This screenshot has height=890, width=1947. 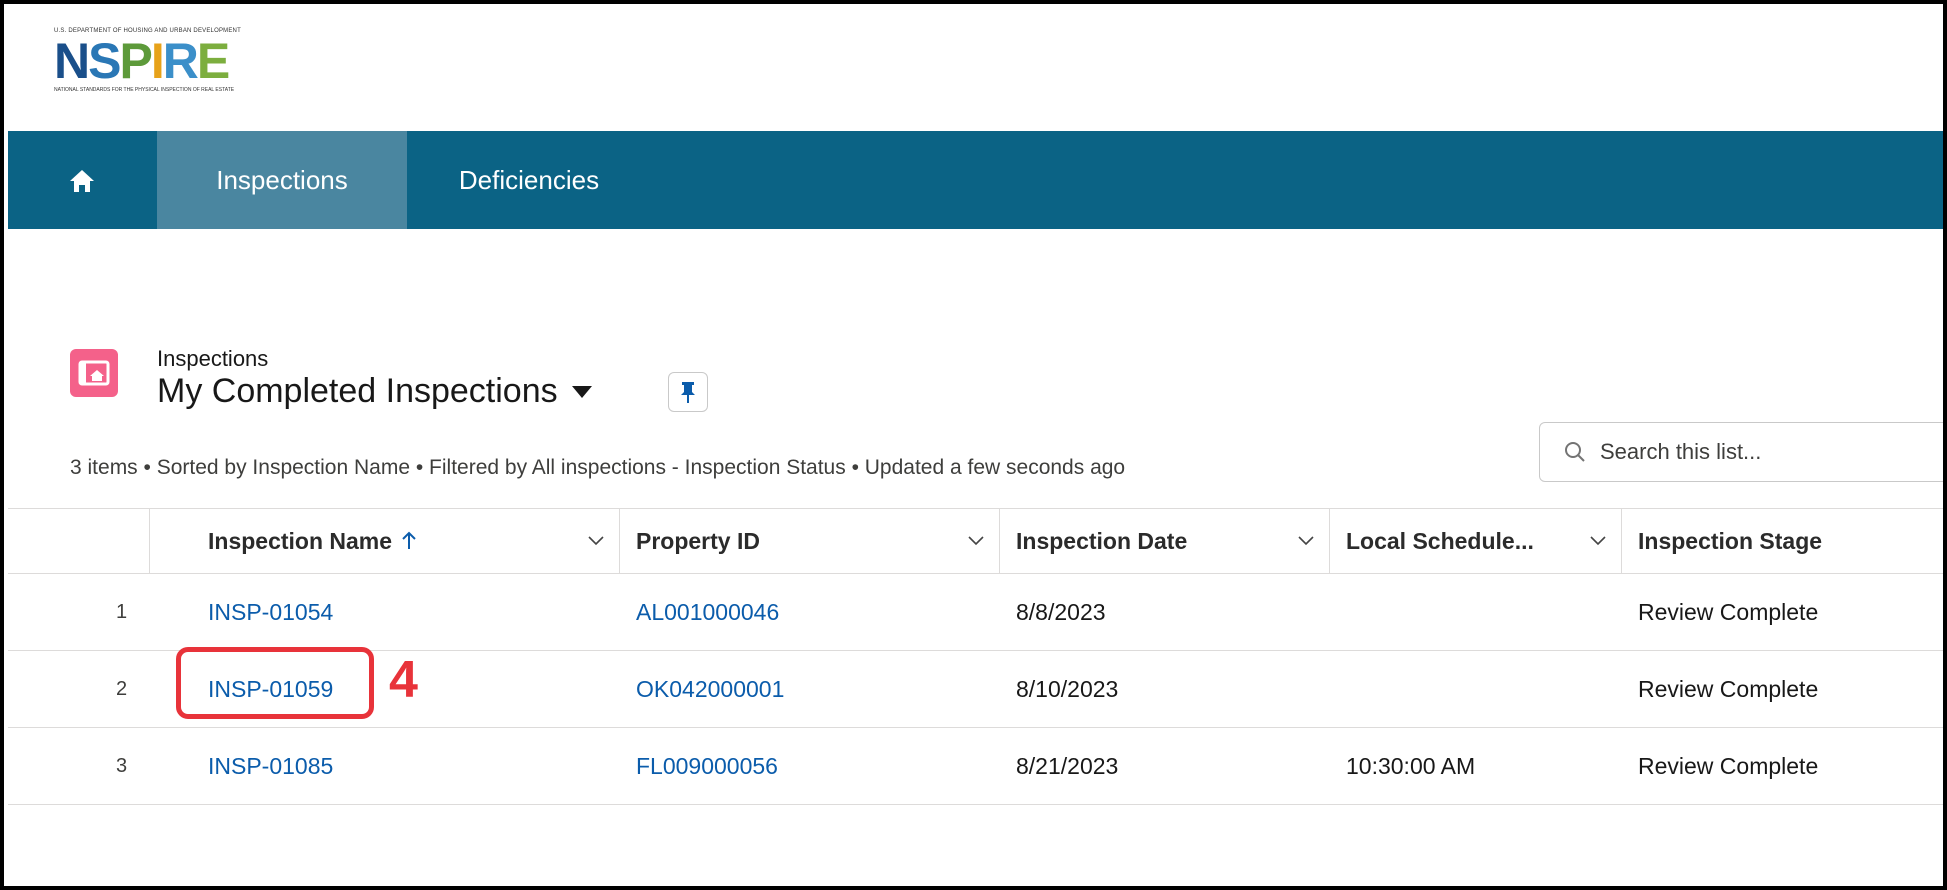 I want to click on column-header-inspection-name: Inspection Name, so click(x=385, y=541).